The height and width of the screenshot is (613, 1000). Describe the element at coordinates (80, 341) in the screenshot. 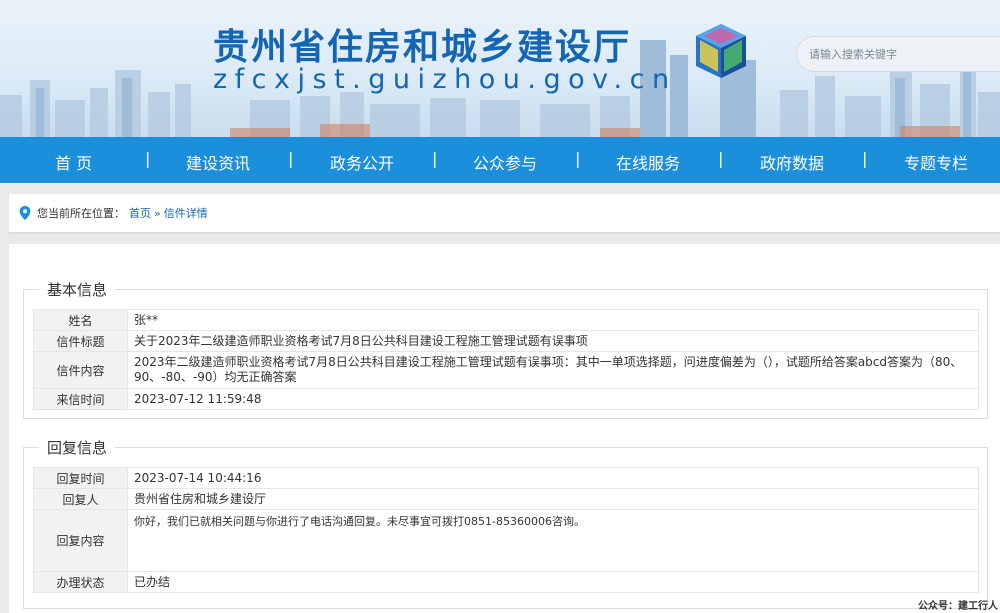

I see `letter-title-label: 信件标题` at that location.